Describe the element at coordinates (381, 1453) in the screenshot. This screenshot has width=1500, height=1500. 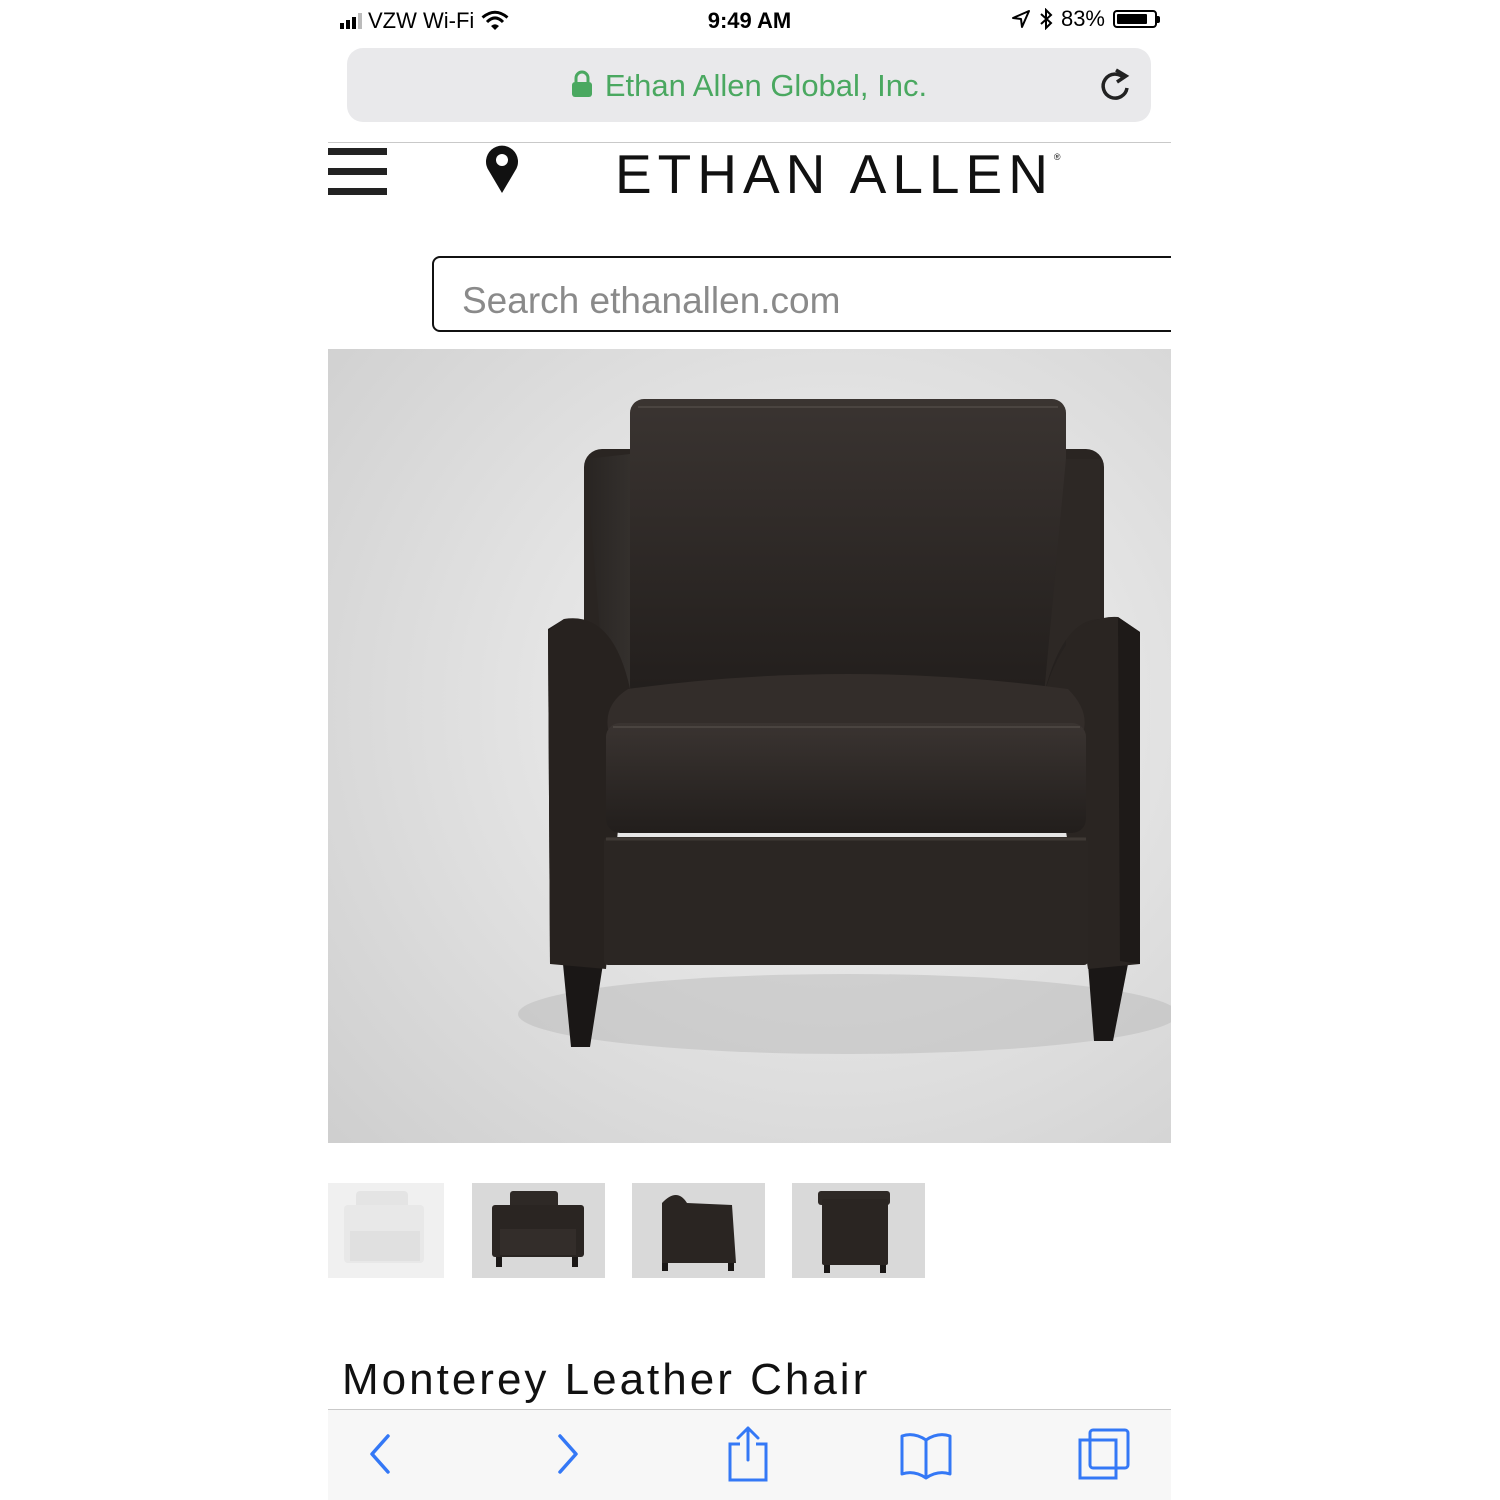
I see `back-icon` at that location.